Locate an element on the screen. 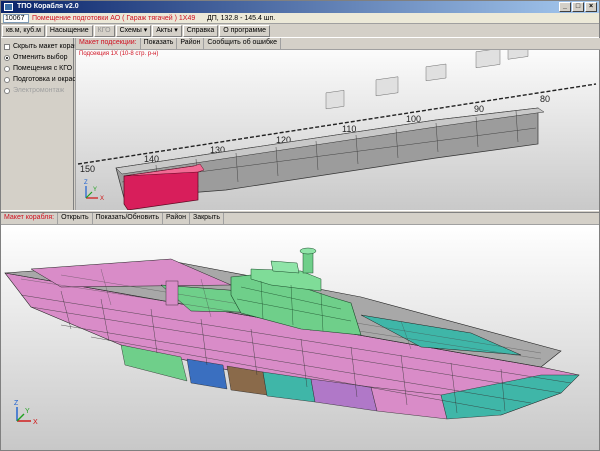 The image size is (600, 451). radio-label: Электромонтаж is located at coordinates (39, 90).